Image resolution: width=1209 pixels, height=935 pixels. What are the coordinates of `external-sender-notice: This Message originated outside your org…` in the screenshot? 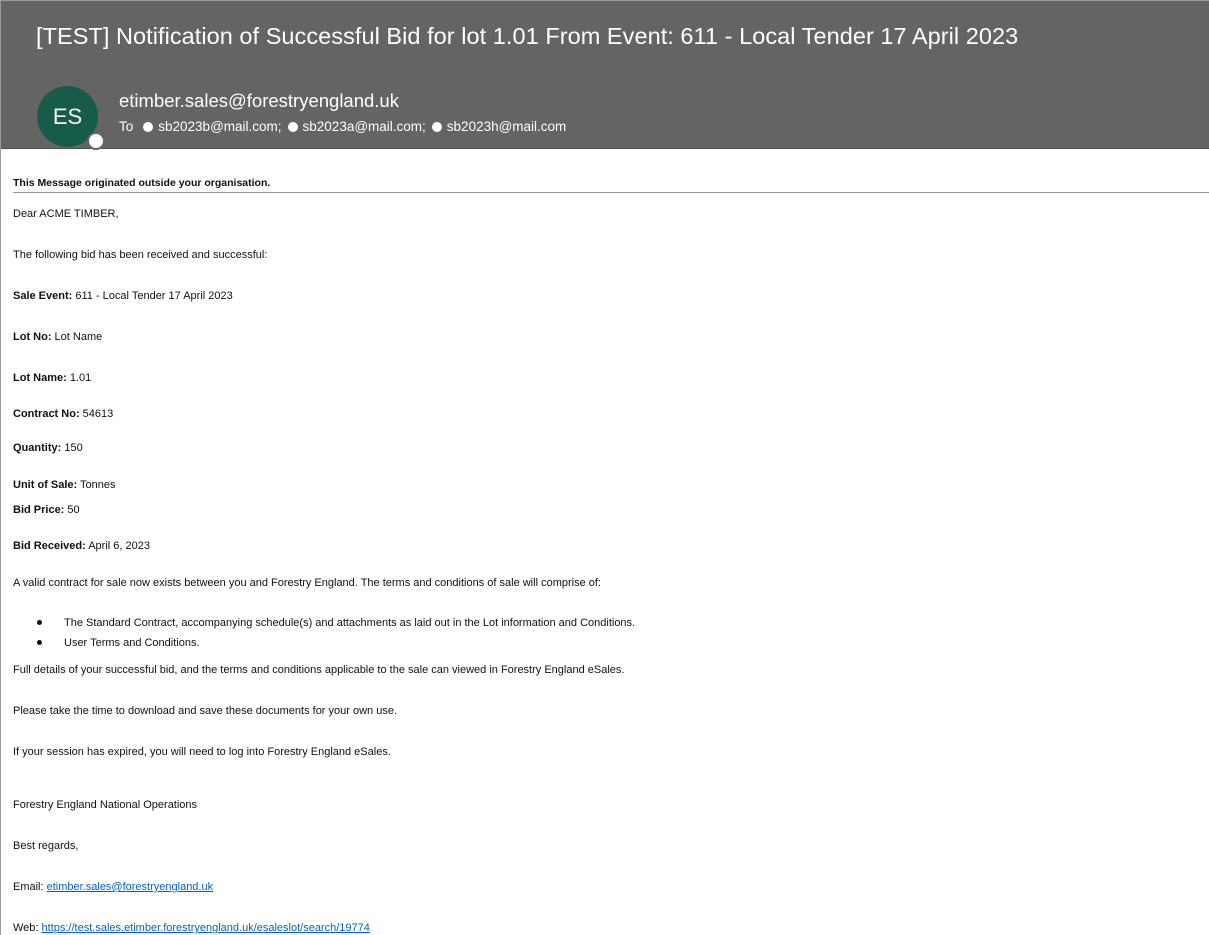 It's located at (611, 171).